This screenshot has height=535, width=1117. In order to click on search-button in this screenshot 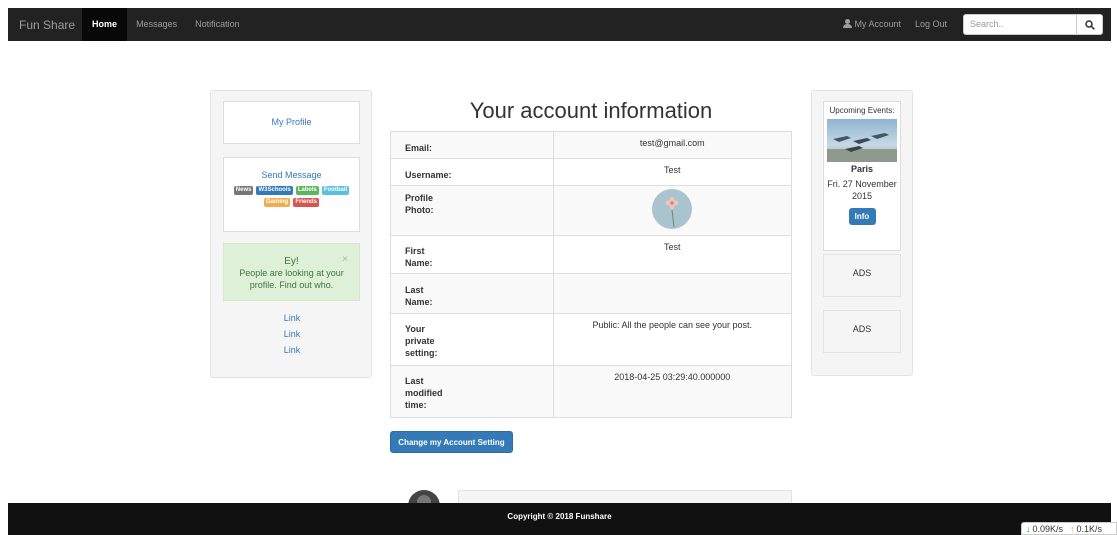, I will do `click(1090, 24)`.